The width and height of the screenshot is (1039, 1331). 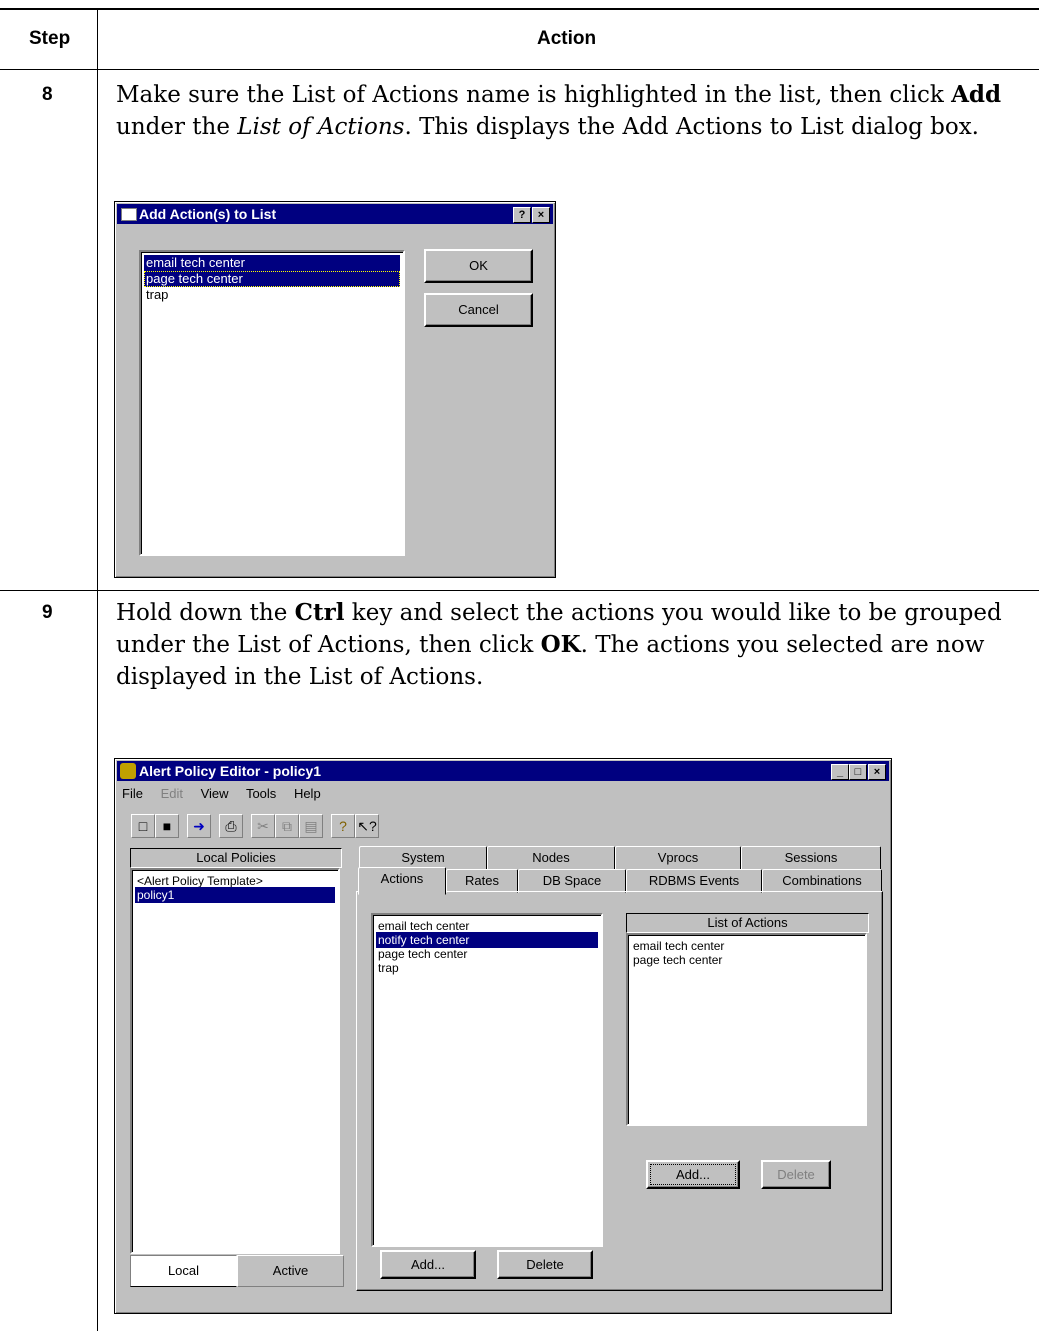 What do you see at coordinates (47, 94) in the screenshot?
I see `step-number: 8` at bounding box center [47, 94].